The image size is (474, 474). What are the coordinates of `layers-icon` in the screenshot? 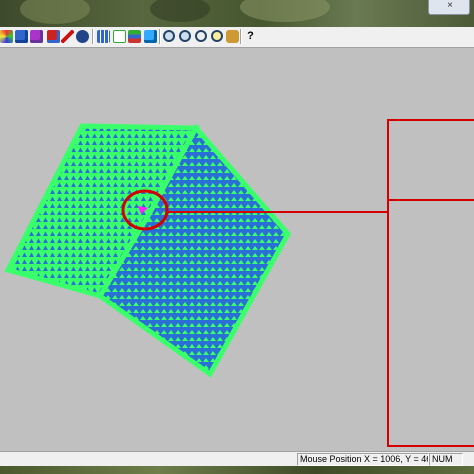 It's located at (134, 36).